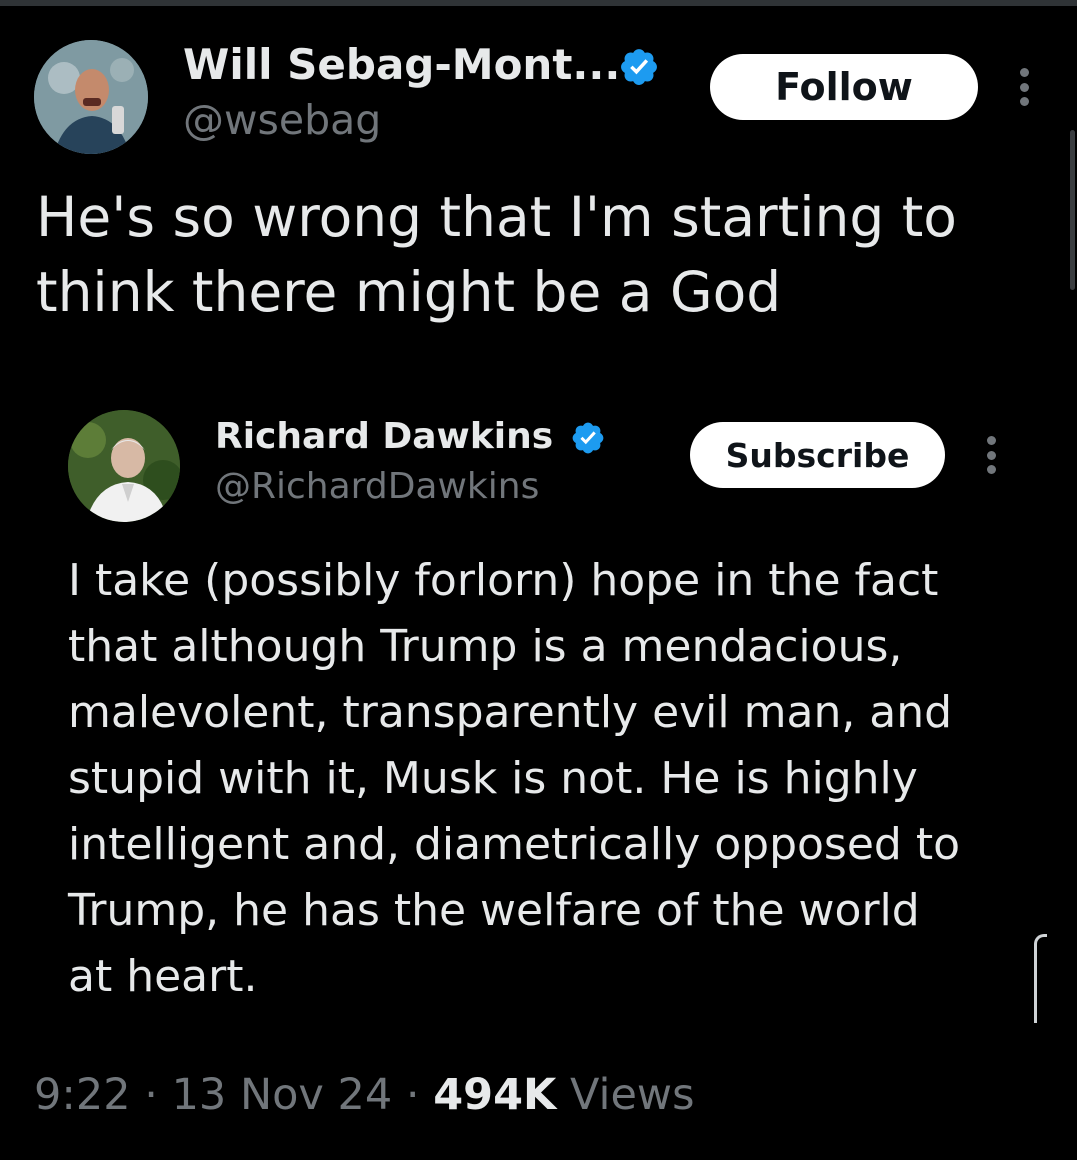 The image size is (1077, 1160). I want to click on timestamp: 9:22 · 13 Nov 24 ·, so click(233, 1095).